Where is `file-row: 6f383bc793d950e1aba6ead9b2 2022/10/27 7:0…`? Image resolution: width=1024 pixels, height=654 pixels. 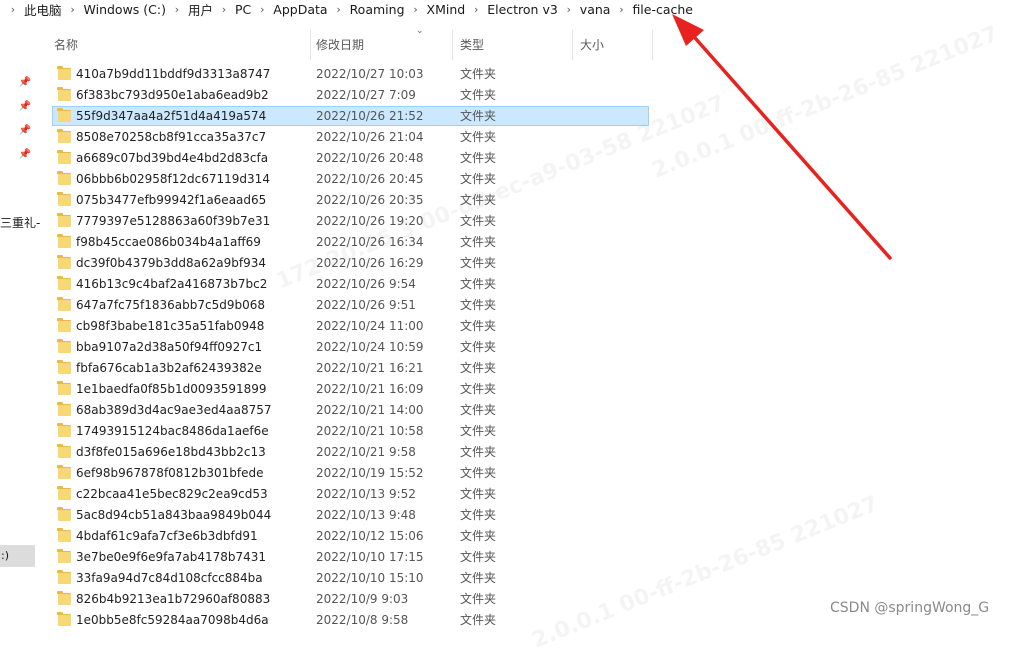 file-row: 6f383bc793d950e1aba6ead9b2 2022/10/27 7:0… is located at coordinates (350, 95).